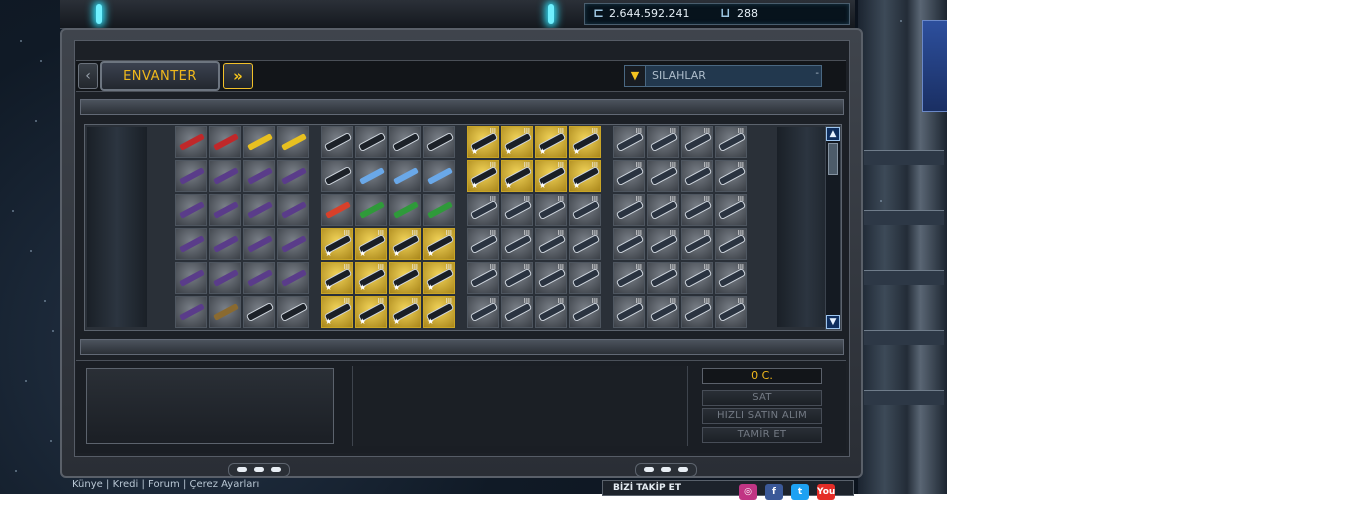 Image resolution: width=1354 pixels, height=514 pixels. I want to click on category-filter-select: ▼ SILAHLAR -, so click(723, 76).